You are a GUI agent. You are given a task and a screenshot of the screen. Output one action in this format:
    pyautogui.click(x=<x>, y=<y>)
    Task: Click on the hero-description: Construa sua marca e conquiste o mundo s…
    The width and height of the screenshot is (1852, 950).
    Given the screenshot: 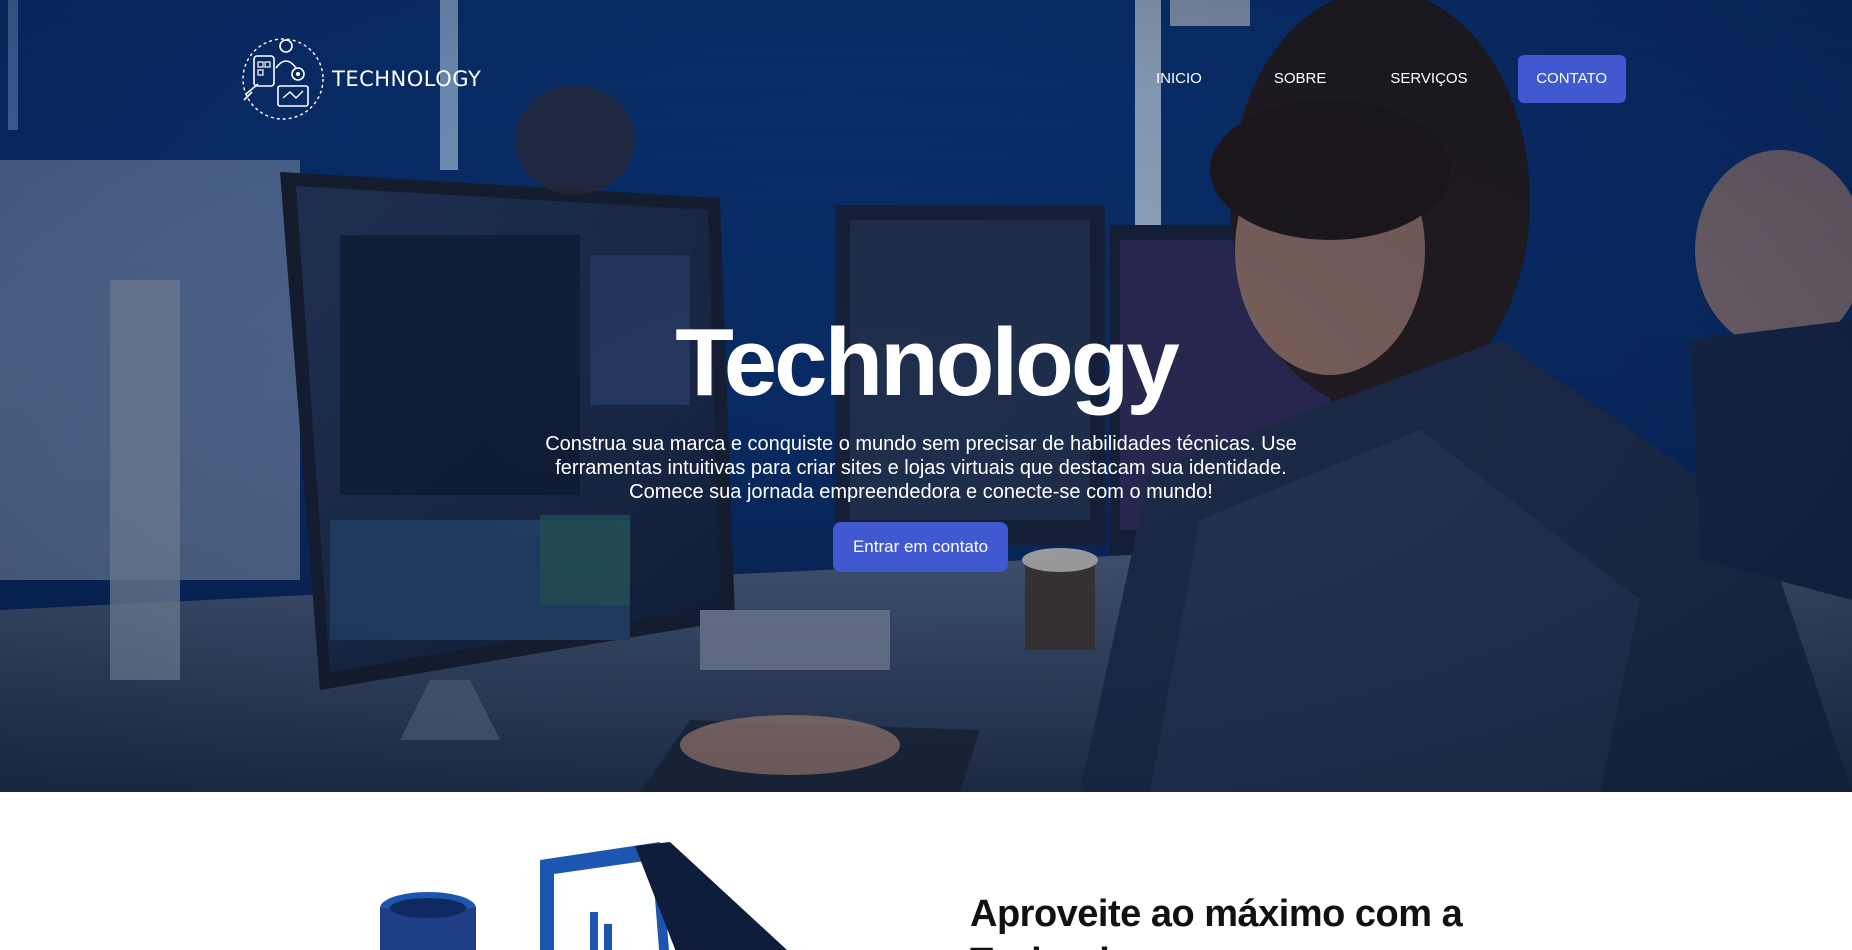 What is the action you would take?
    pyautogui.click(x=921, y=468)
    